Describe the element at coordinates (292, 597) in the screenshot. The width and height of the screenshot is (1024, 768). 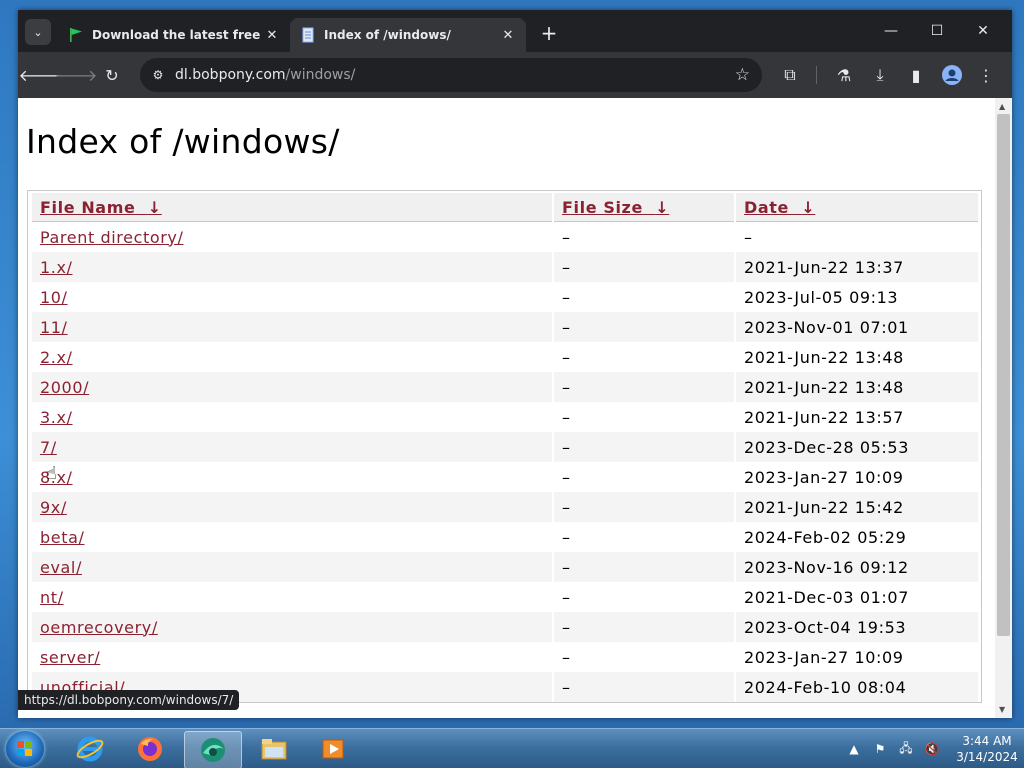
I see `file-name-cell: nt/` at that location.